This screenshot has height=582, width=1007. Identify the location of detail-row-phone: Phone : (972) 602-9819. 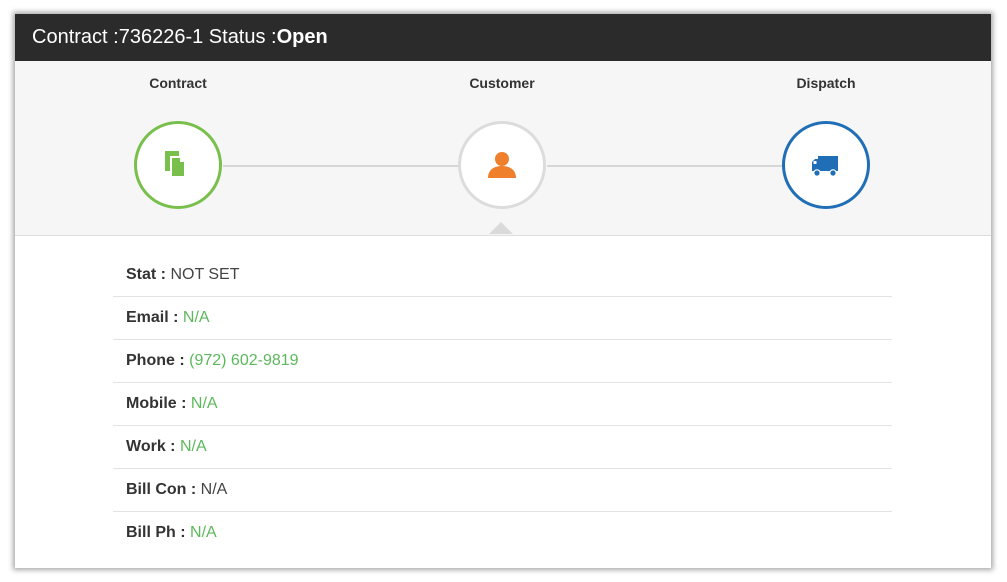
(502, 361).